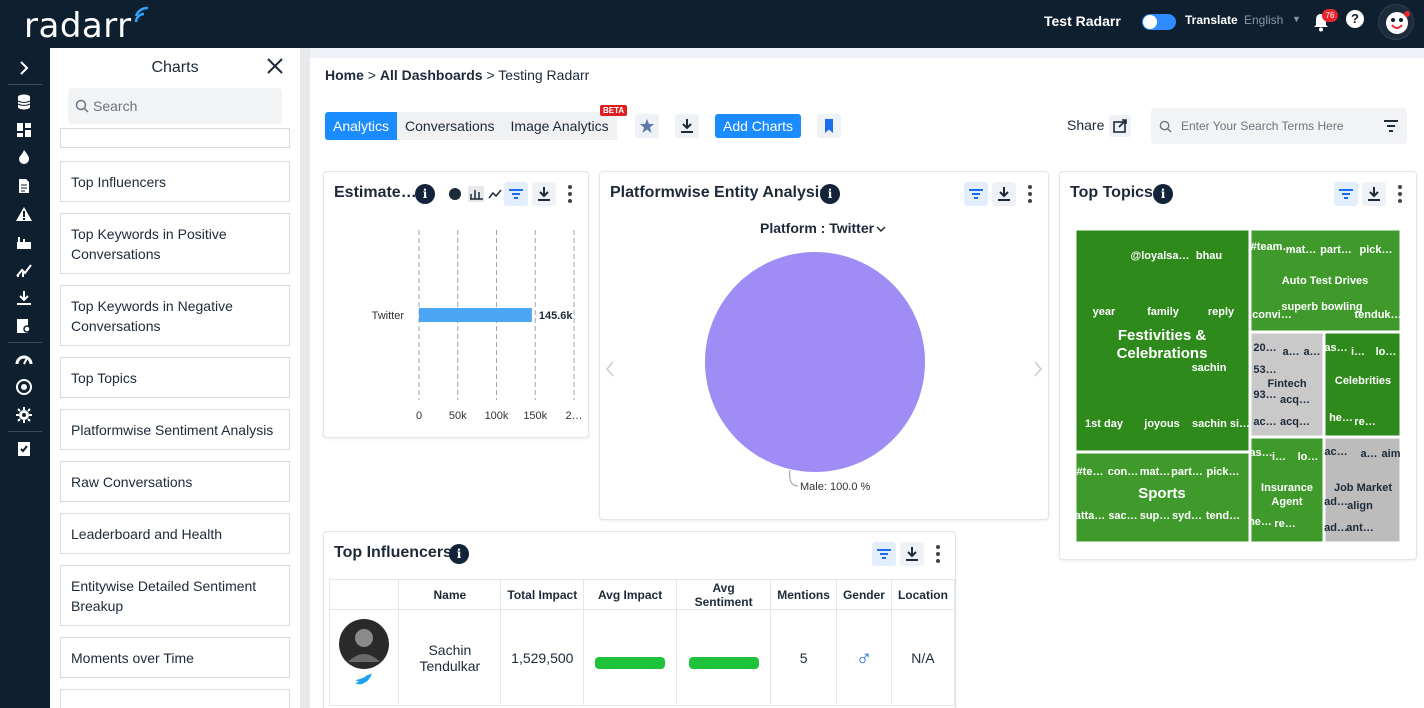 The image size is (1424, 708). I want to click on share-label: Share, so click(1085, 125).